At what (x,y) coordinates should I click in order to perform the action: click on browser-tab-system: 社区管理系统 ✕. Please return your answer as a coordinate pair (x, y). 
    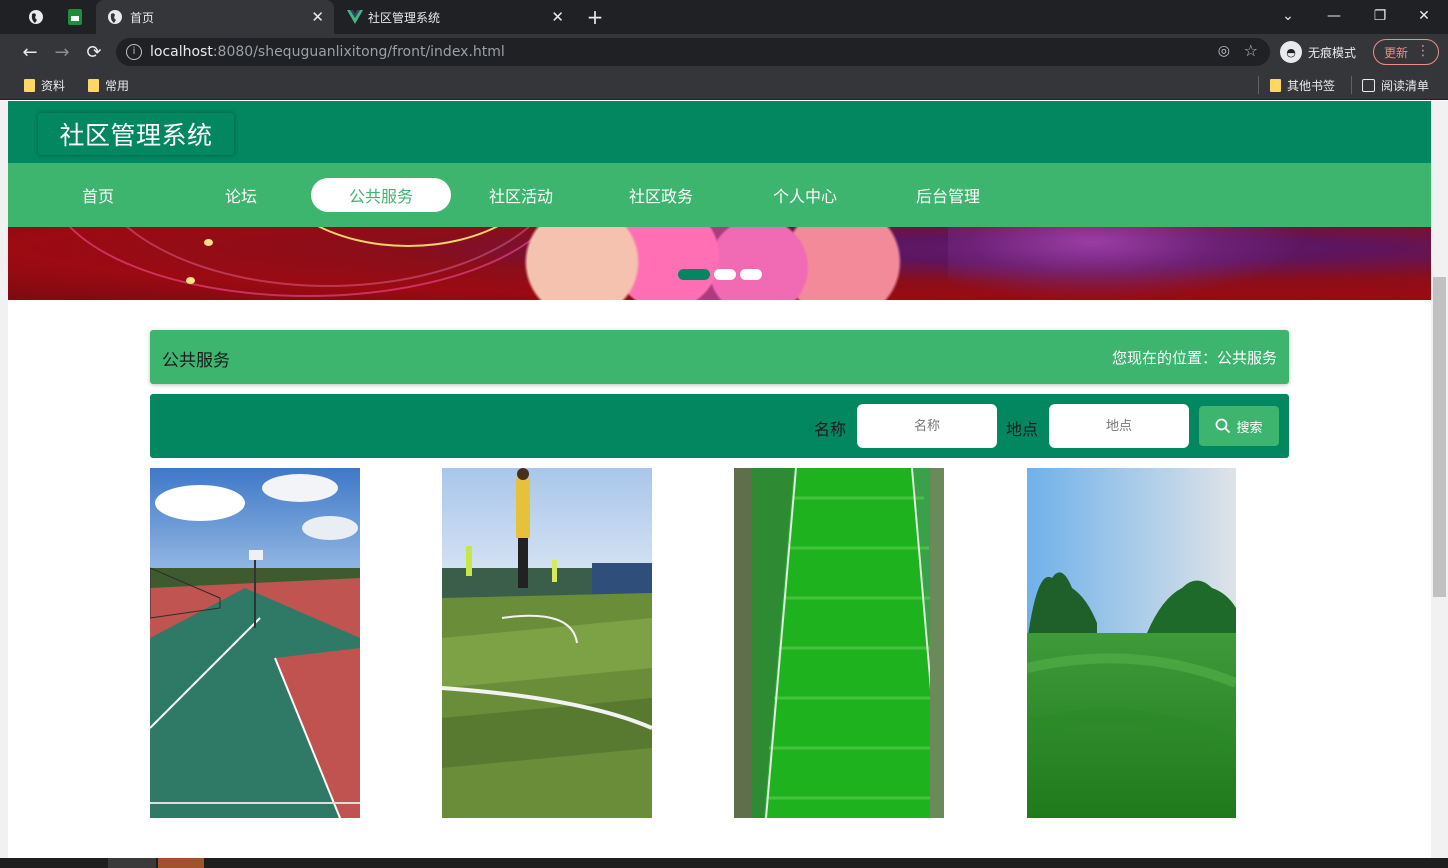
    Looking at the image, I should click on (455, 17).